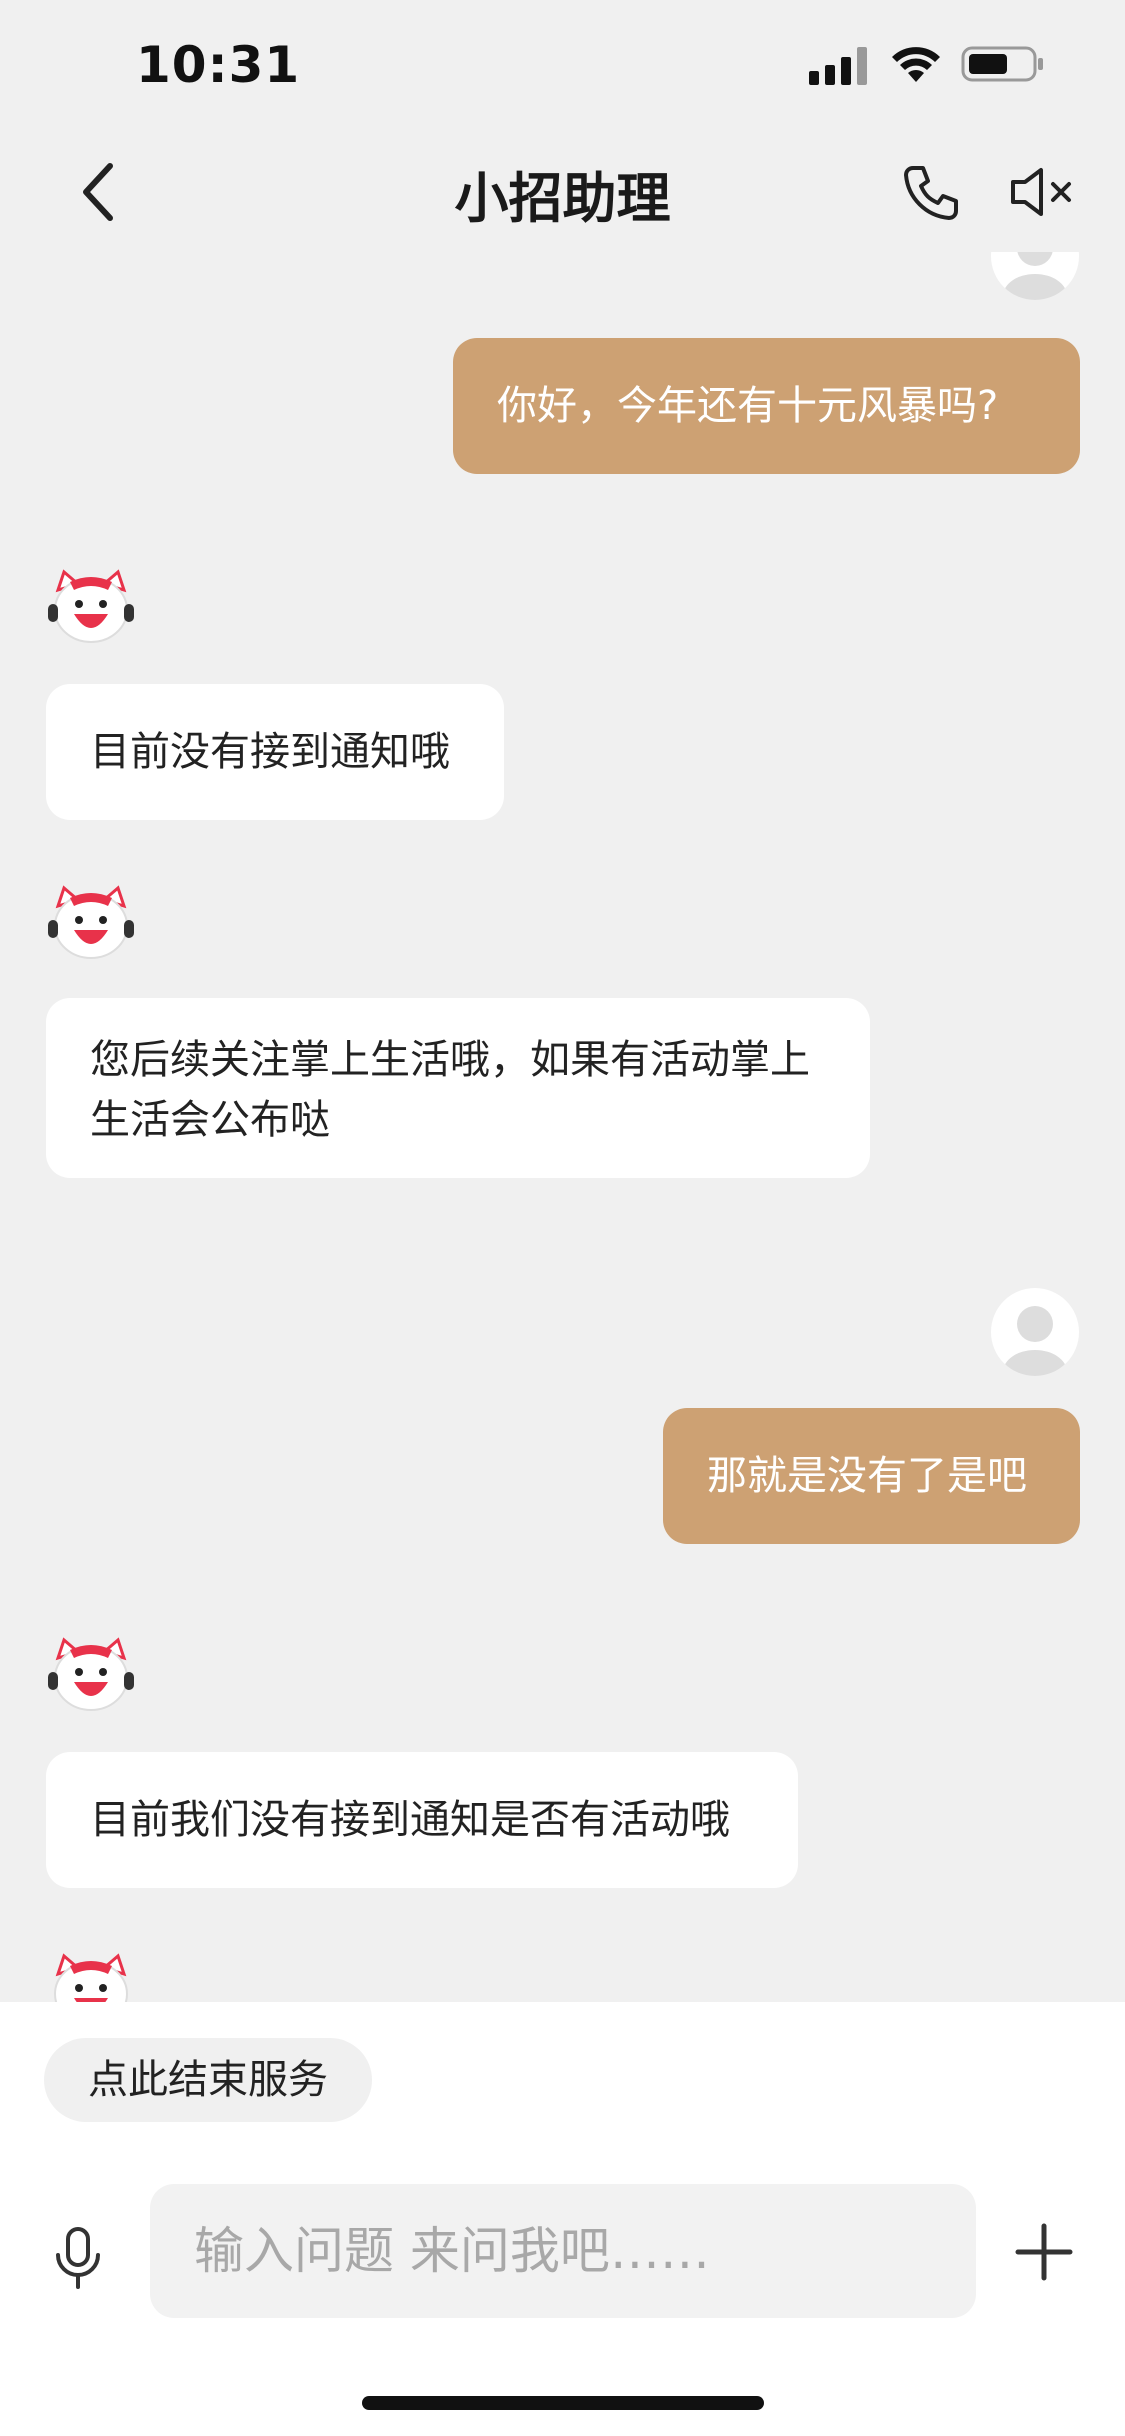 The height and width of the screenshot is (2436, 1125). What do you see at coordinates (1003, 64) in the screenshot?
I see `battery-icon` at bounding box center [1003, 64].